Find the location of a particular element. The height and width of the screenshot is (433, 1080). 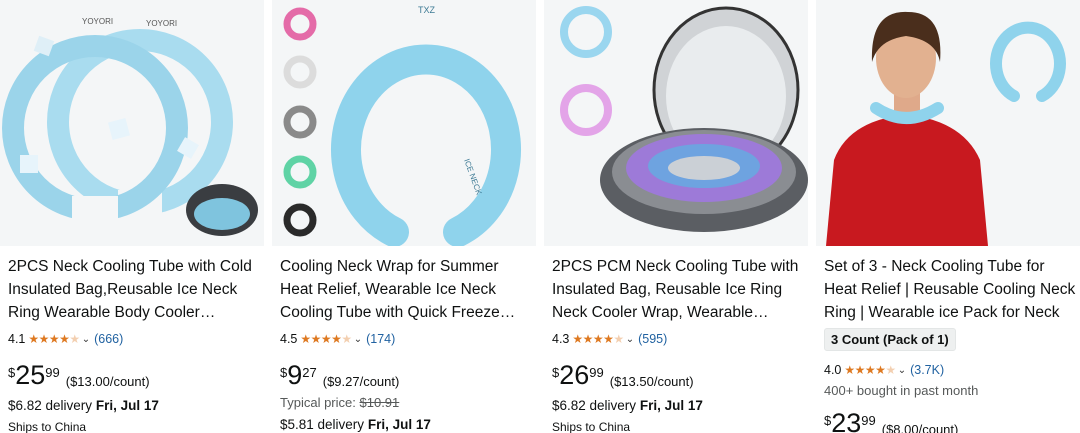

price-whole: 25 is located at coordinates (30, 375).